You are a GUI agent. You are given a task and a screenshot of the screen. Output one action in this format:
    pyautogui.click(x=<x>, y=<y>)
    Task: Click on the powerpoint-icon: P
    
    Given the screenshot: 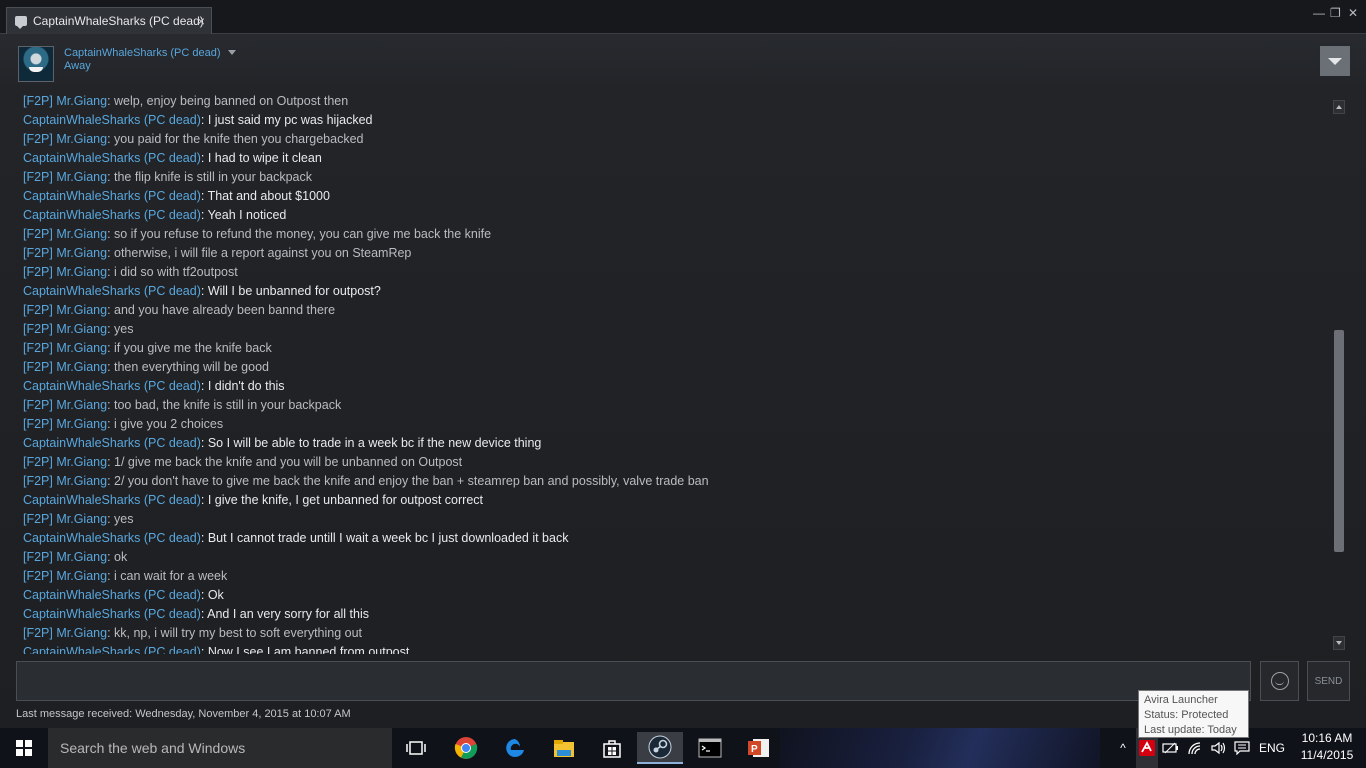 What is the action you would take?
    pyautogui.click(x=759, y=748)
    